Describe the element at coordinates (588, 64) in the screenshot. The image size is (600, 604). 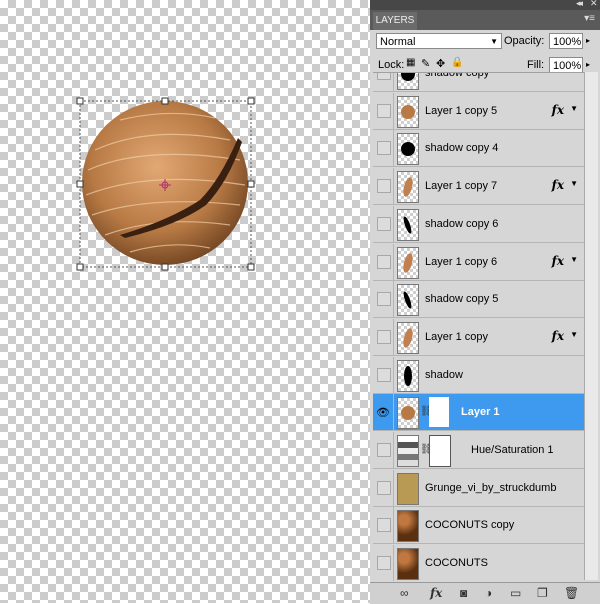
I see `fill-arrow-icon: ▸` at that location.